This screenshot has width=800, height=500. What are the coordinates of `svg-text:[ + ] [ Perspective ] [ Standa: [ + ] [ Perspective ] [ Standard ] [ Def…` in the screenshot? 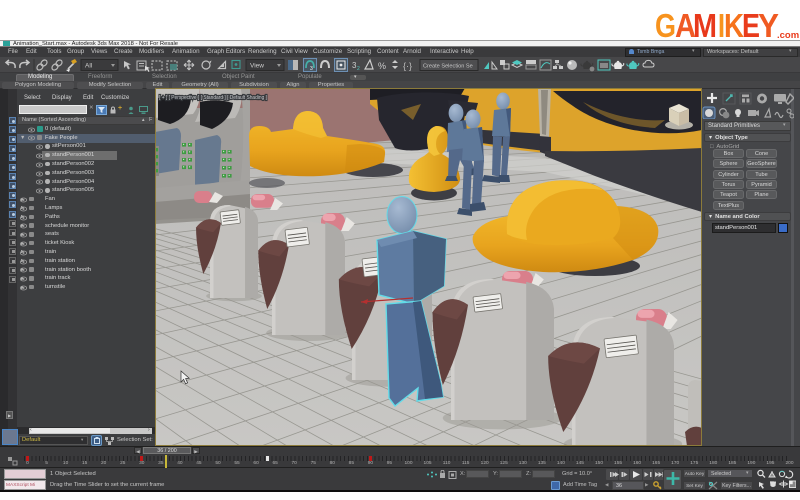 It's located at (213, 98).